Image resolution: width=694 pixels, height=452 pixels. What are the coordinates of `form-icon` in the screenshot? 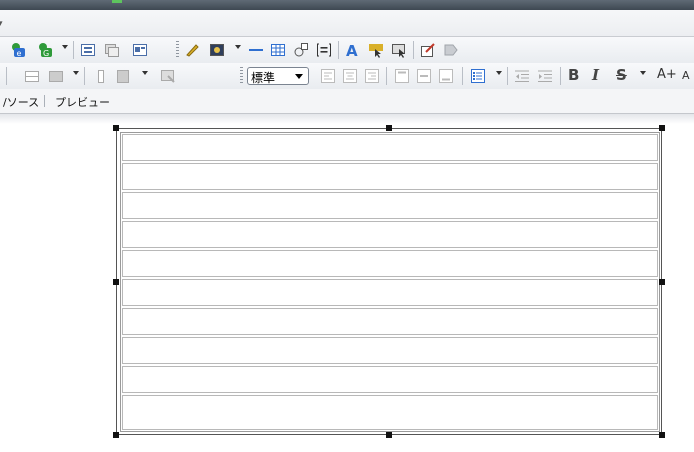 It's located at (88, 50).